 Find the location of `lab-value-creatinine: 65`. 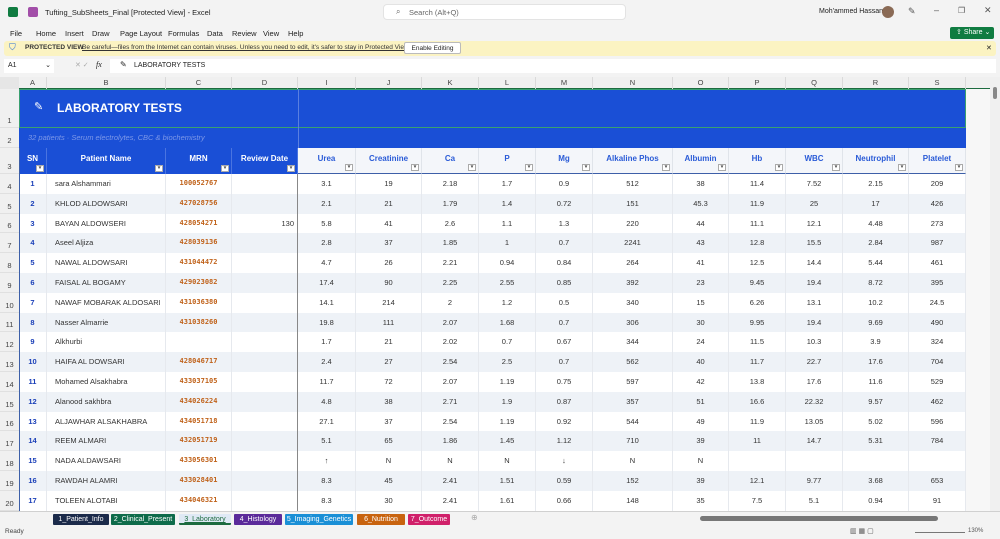

lab-value-creatinine: 65 is located at coordinates (389, 441).